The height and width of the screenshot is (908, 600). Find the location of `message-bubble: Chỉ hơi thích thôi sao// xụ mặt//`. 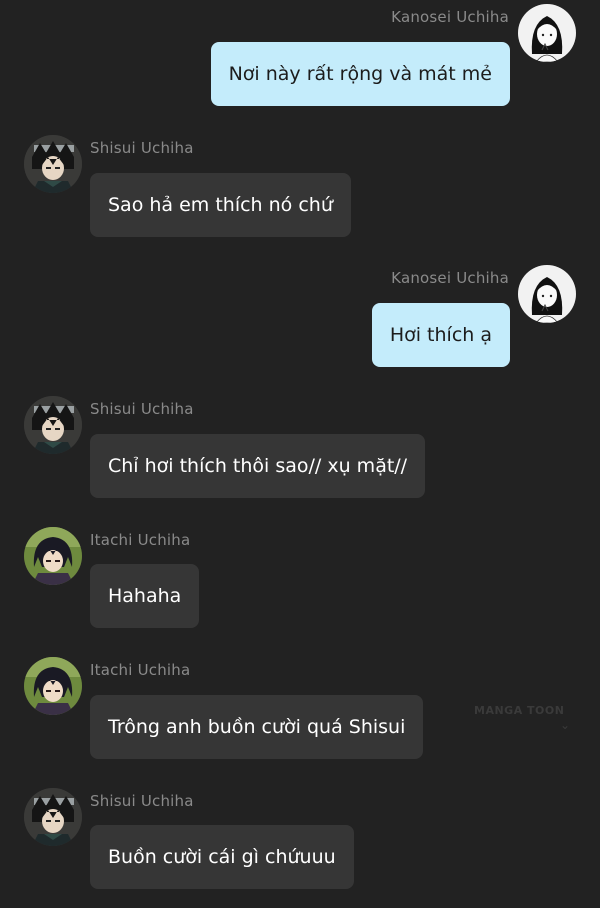

message-bubble: Chỉ hơi thích thôi sao// xụ mặt// is located at coordinates (258, 466).